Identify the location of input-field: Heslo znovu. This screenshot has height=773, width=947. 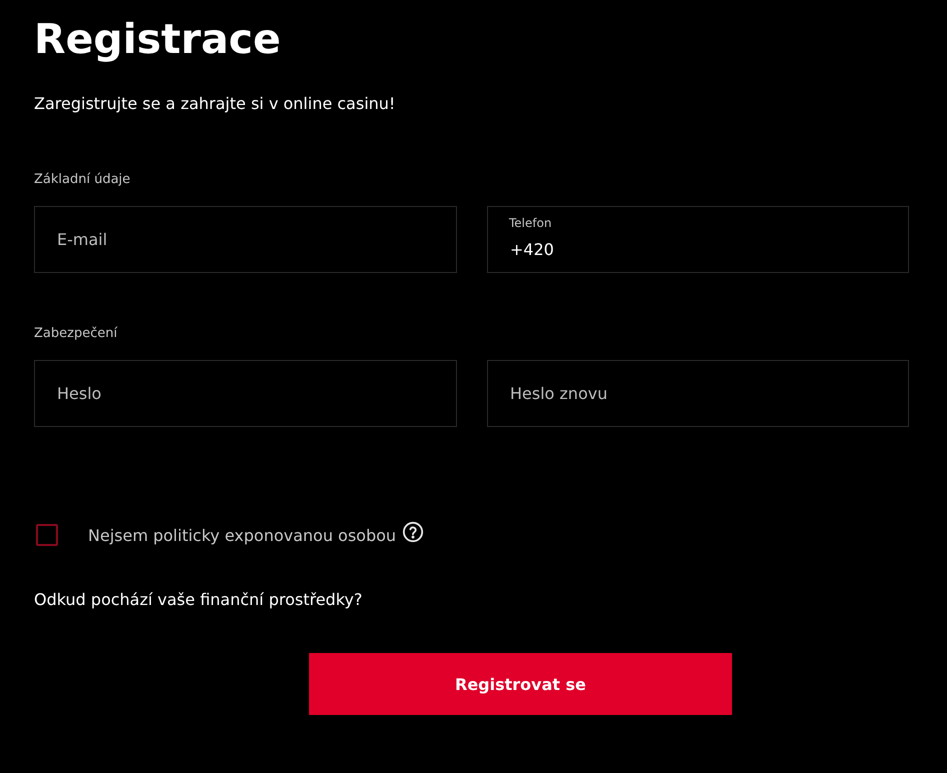
(698, 393).